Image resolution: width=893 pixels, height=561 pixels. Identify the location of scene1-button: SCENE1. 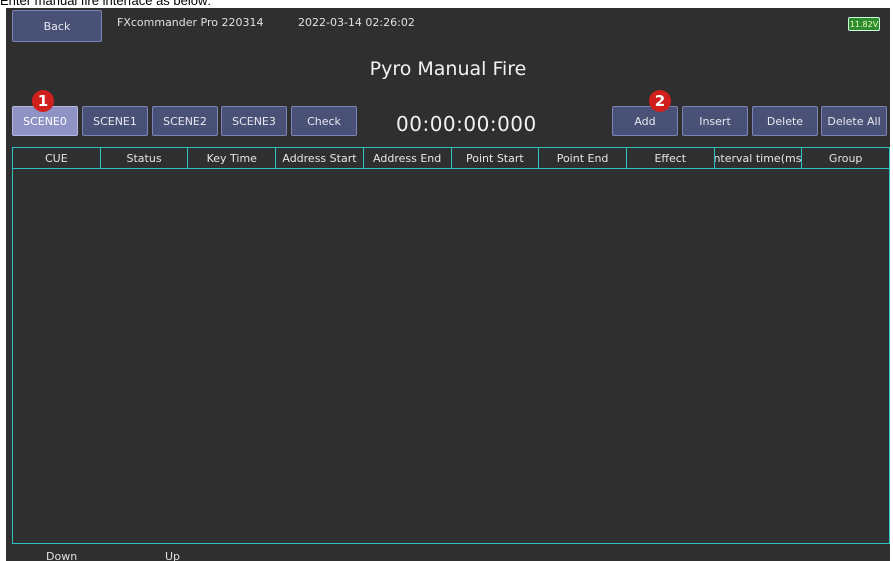
(115, 121).